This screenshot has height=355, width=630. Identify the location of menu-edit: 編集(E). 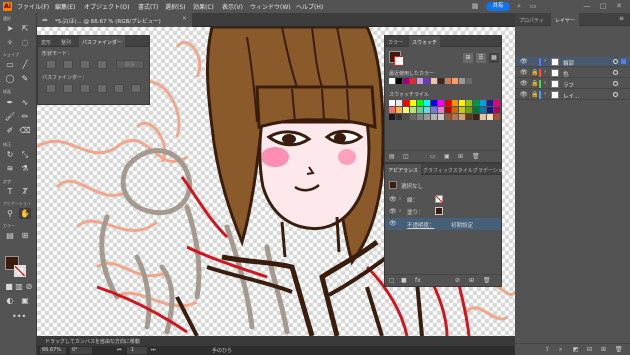
(65, 6).